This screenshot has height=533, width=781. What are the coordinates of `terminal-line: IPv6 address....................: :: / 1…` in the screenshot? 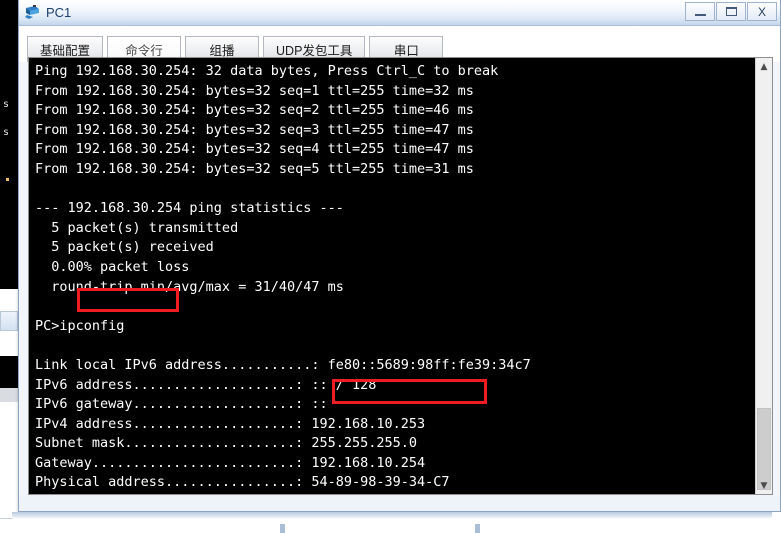 It's located at (206, 384).